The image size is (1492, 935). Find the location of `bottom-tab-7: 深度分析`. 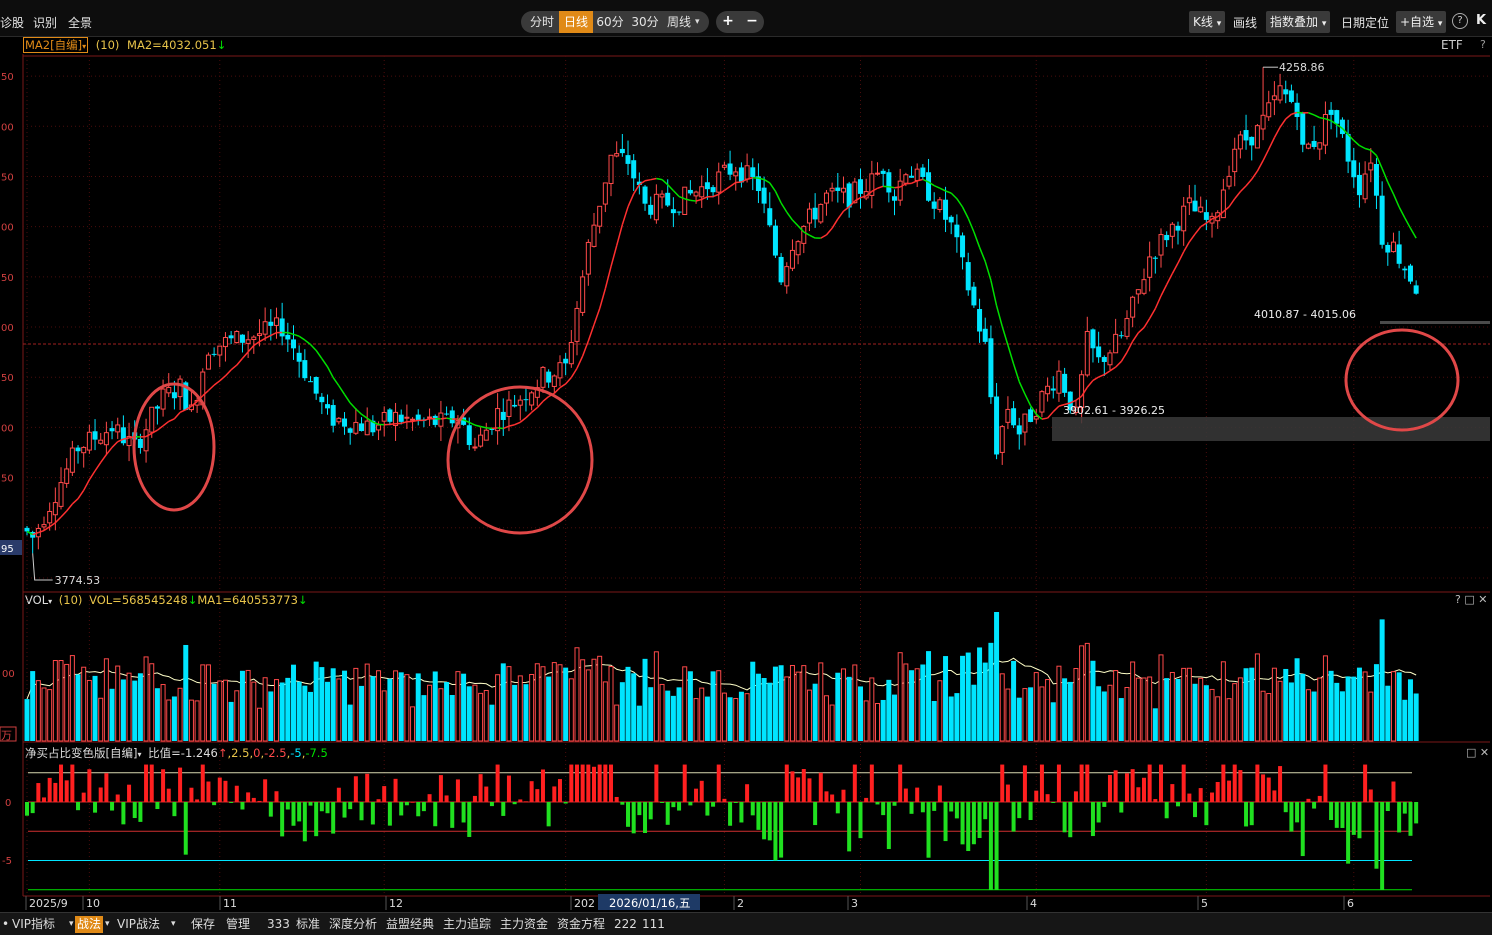

bottom-tab-7: 深度分析 is located at coordinates (353, 924).